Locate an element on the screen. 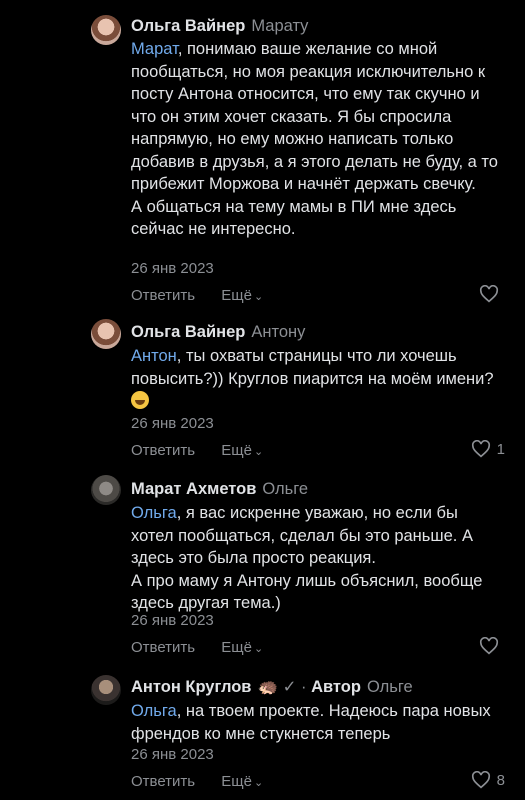 The width and height of the screenshot is (525, 800). author-tag: Автор is located at coordinates (336, 687).